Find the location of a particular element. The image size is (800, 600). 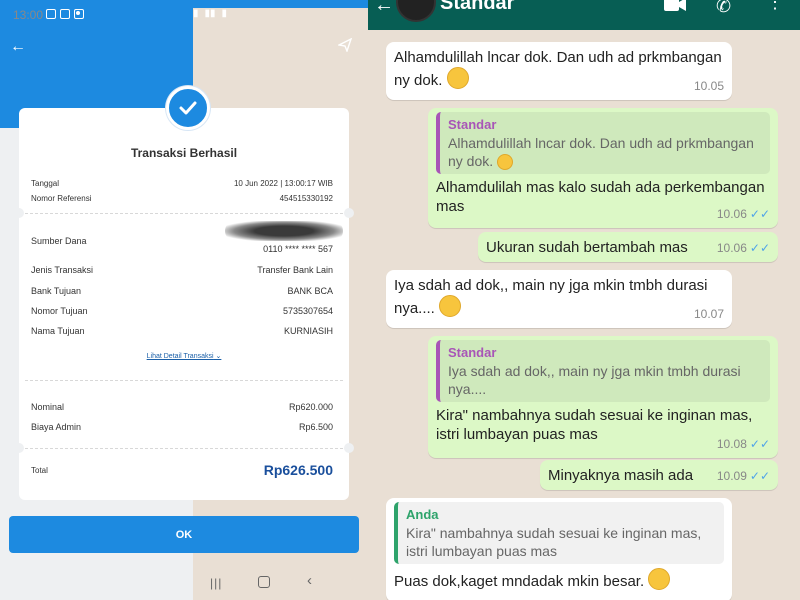

share-icon is located at coordinates (344, 47).